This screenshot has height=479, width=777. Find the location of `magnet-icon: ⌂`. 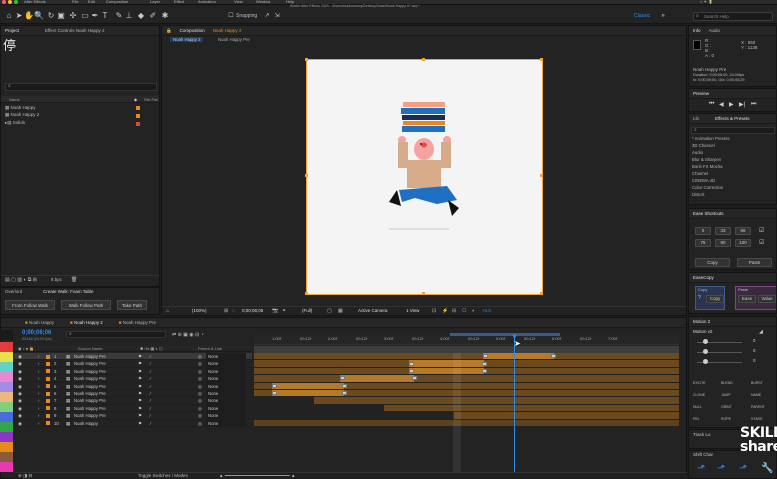

magnet-icon: ⌂ is located at coordinates (167, 311).